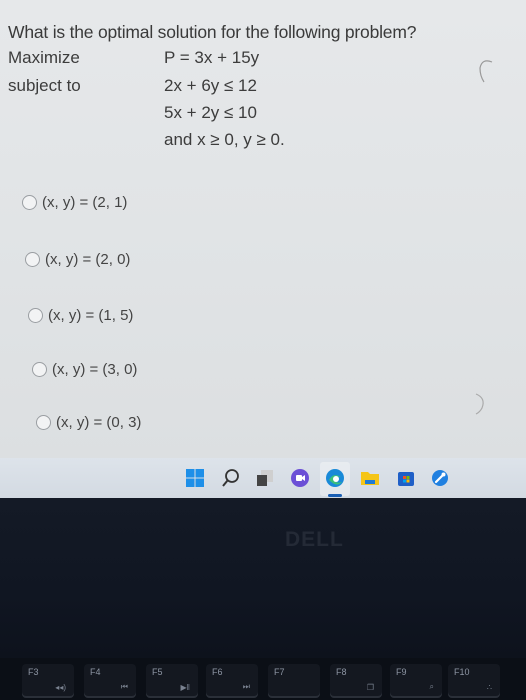 Image resolution: width=526 pixels, height=700 pixels. Describe the element at coordinates (172, 681) in the screenshot. I see `key-f5: F5 ▶‖` at that location.